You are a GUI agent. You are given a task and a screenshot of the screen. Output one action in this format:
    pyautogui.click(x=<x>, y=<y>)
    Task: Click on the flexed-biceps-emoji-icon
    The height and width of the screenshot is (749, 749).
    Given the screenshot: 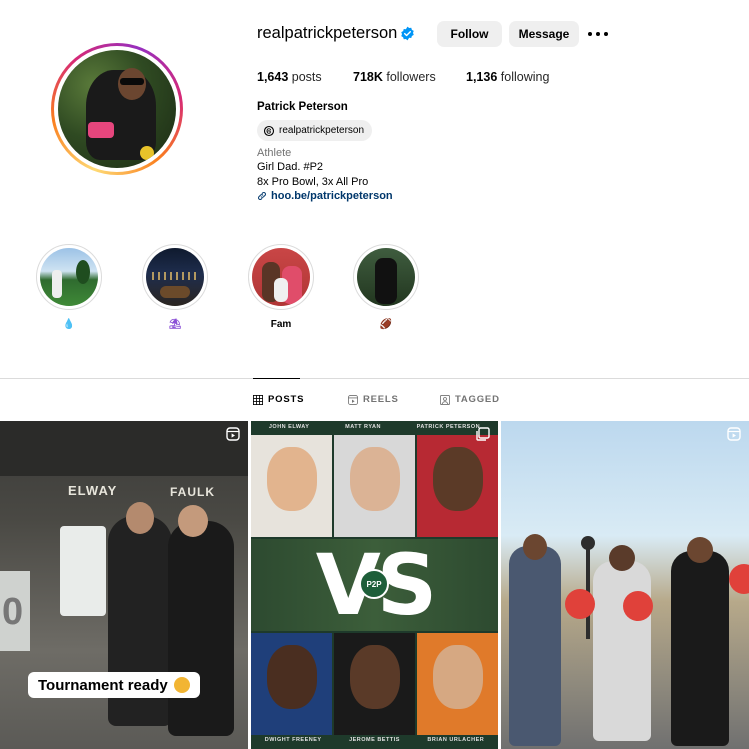 What is the action you would take?
    pyautogui.click(x=181, y=685)
    